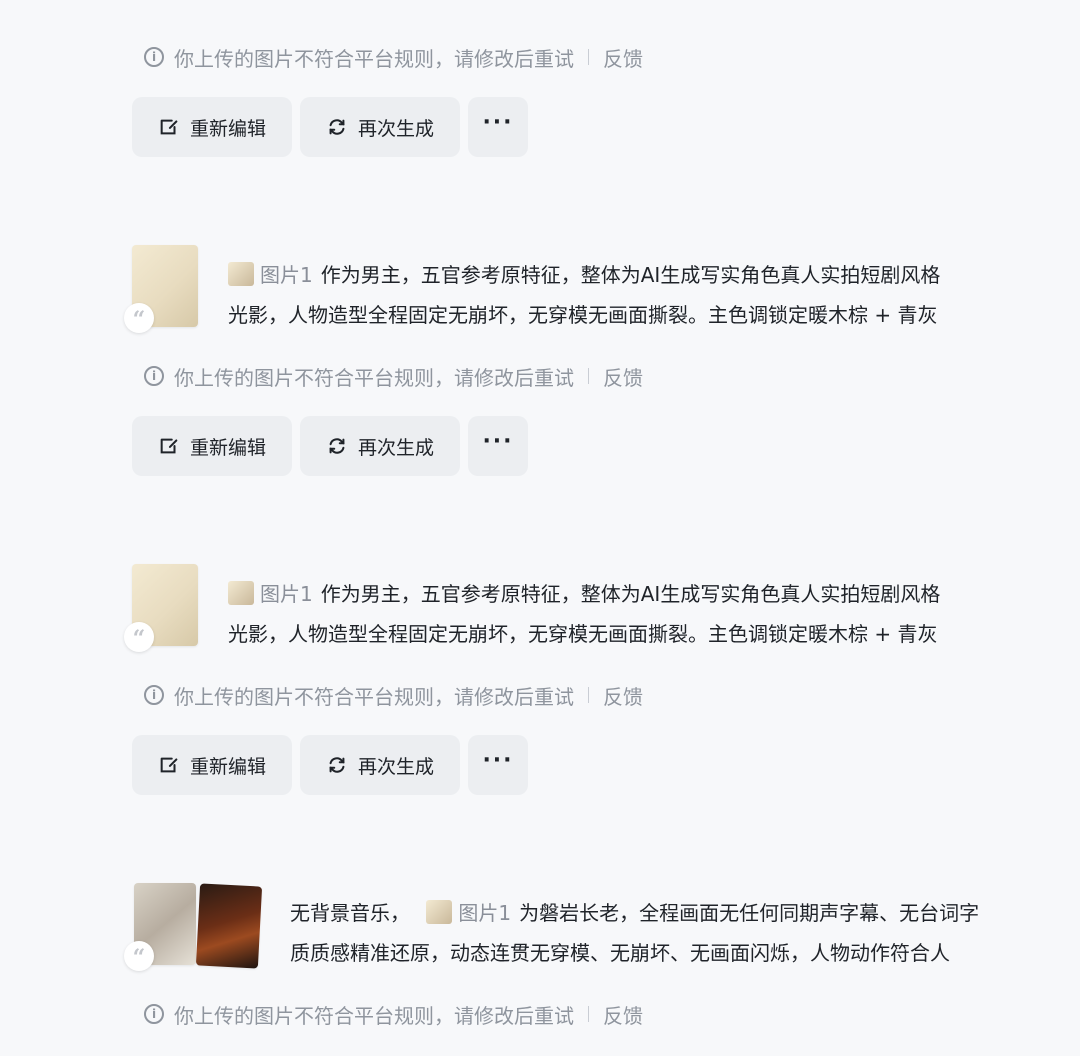 The width and height of the screenshot is (1080, 1056). I want to click on prompt-line: 无背景音乐， 图片1 为磐岩长老，全程画面无任何同期声字幕、无台词字, so click(685, 913).